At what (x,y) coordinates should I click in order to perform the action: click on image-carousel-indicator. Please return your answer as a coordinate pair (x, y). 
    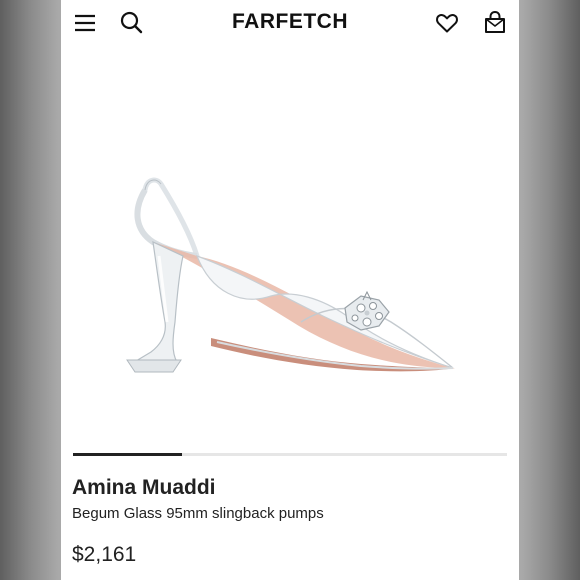
    Looking at the image, I should click on (290, 454).